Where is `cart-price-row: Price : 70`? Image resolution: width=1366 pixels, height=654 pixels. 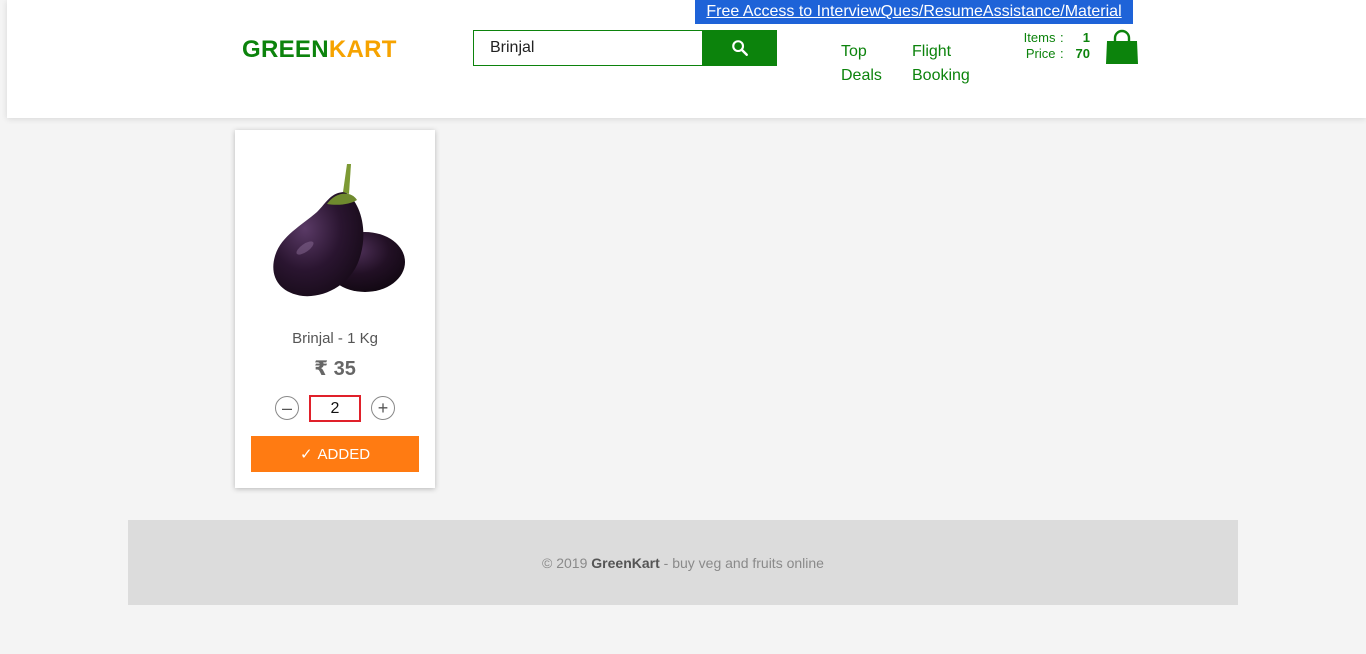 cart-price-row: Price : 70 is located at coordinates (1050, 54).